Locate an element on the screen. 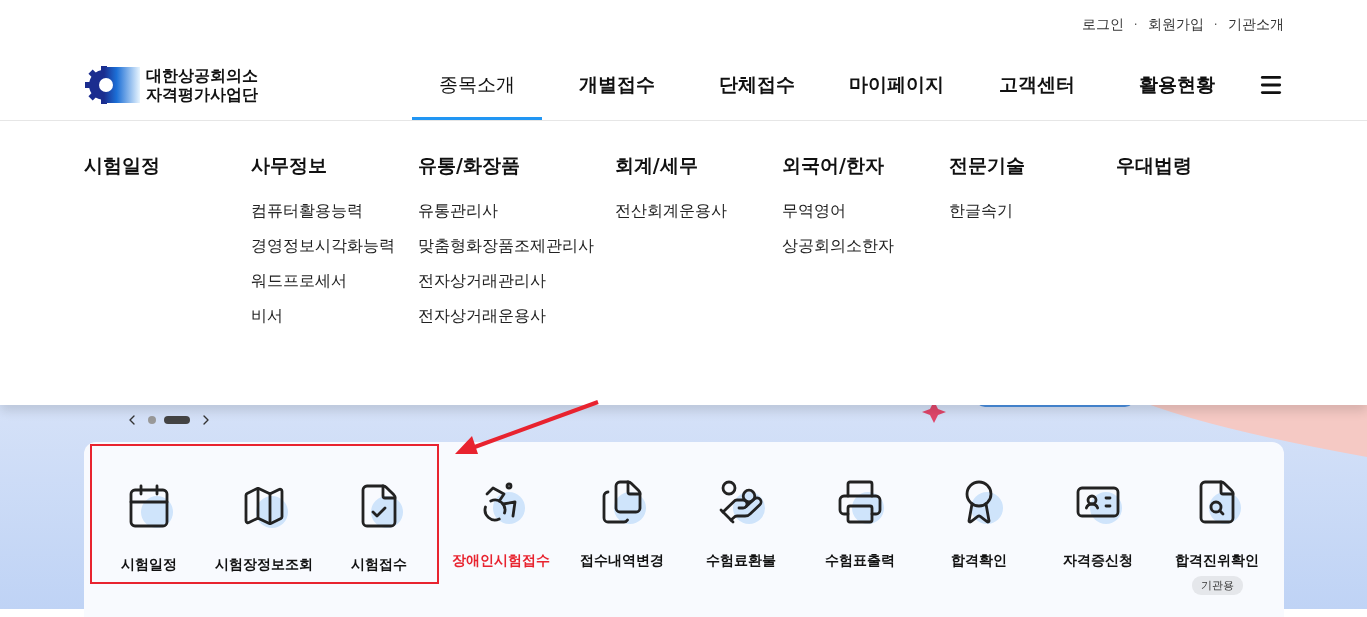 This screenshot has width=1367, height=617. menu-link: 한글속기 is located at coordinates (1033, 218).